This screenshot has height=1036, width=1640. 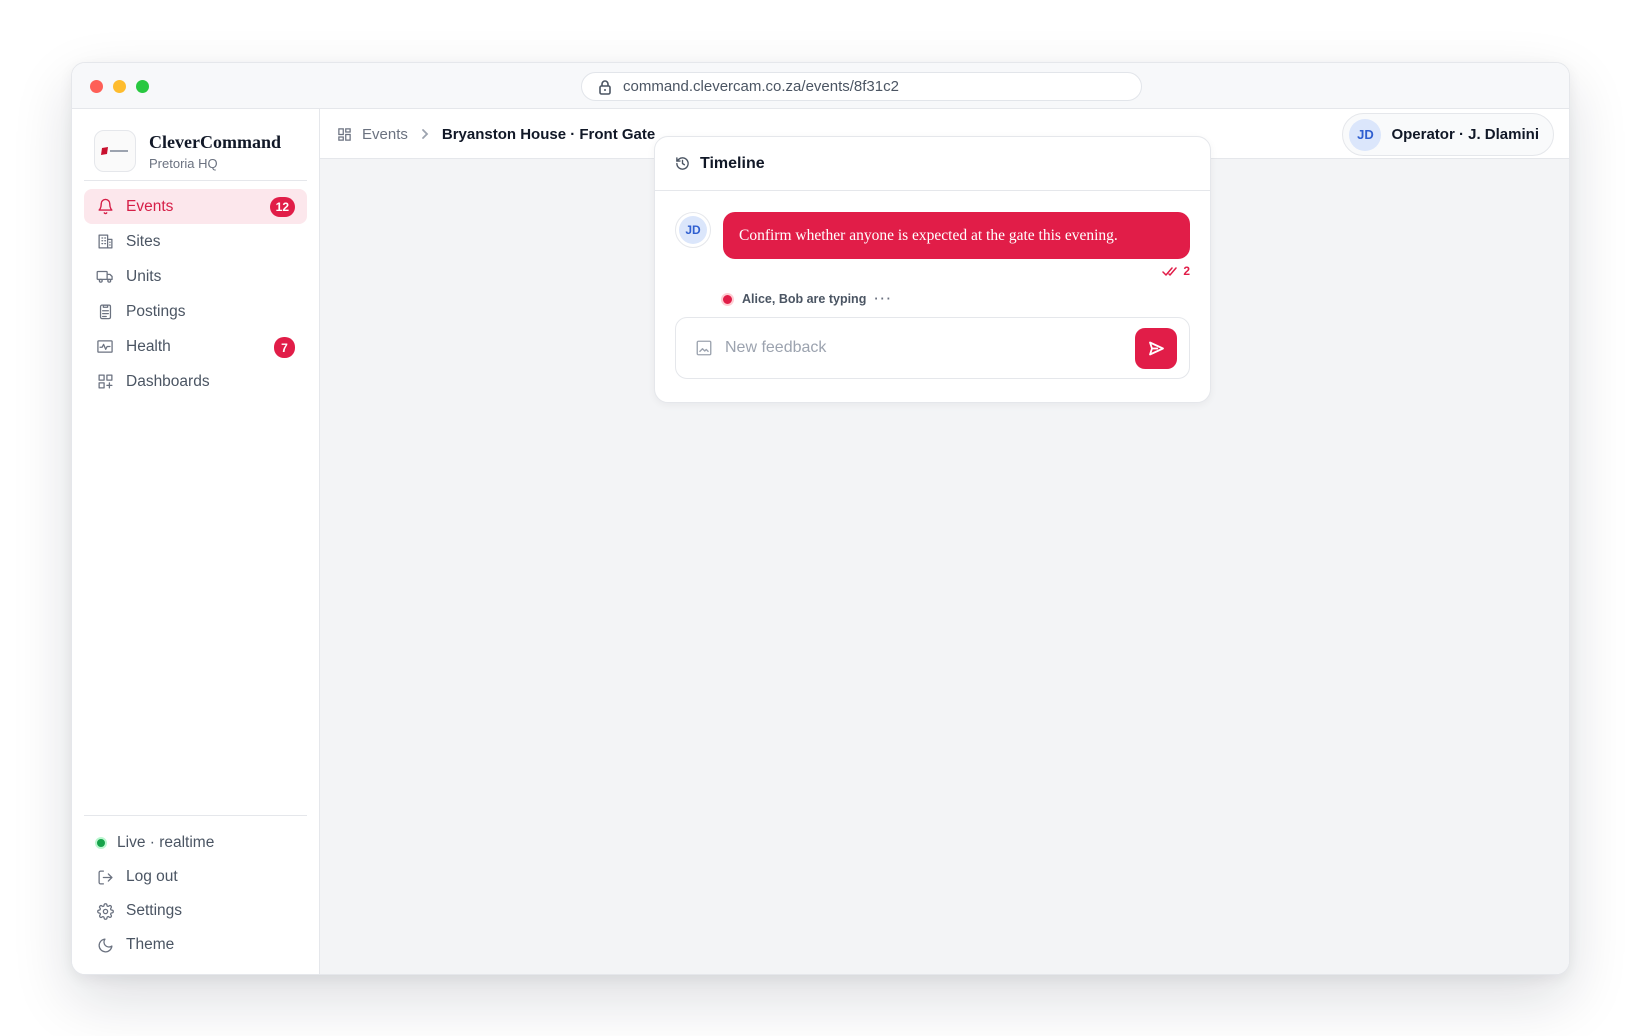 I want to click on theme-label: Theme, so click(x=150, y=944).